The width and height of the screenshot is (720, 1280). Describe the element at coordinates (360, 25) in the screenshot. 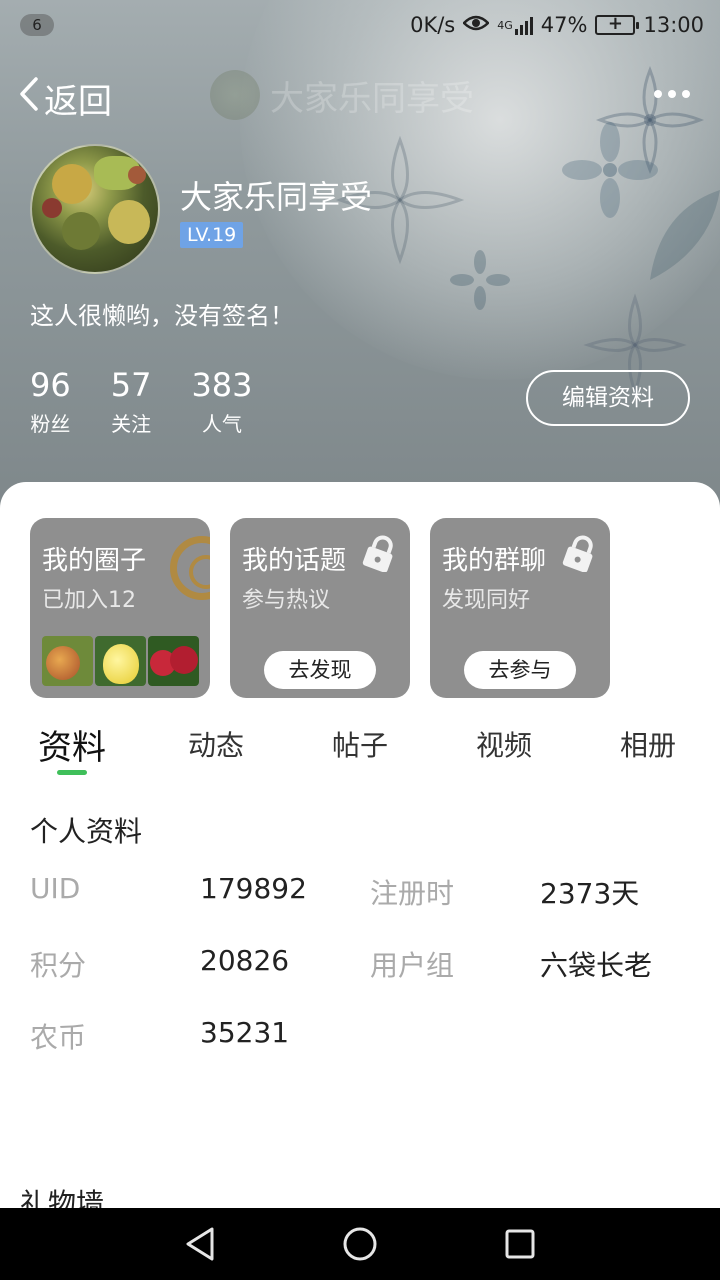

I see `status-bar: 6 0K/s 4G 47% + 13:00` at that location.